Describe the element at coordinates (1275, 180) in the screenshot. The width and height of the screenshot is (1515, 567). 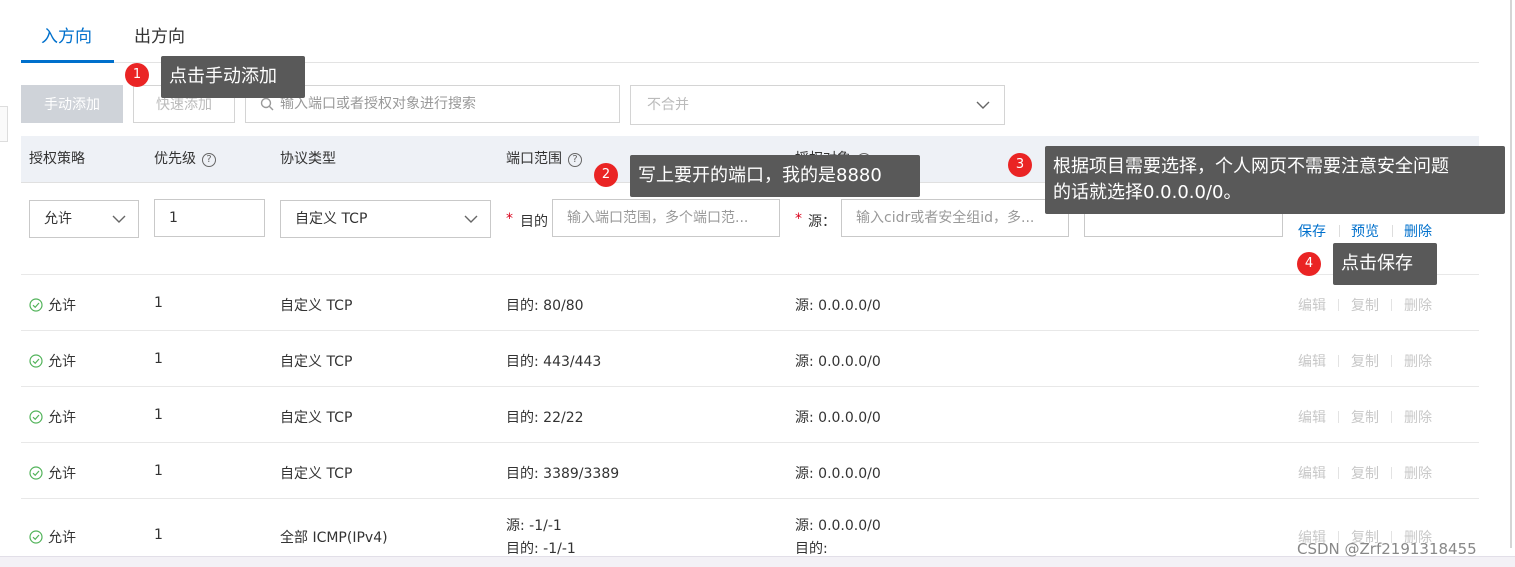
I see `annotation-3: 根据项目需要选择，个人网页不需要注意安全问题 的话就选择0.0.0.0/0。` at that location.